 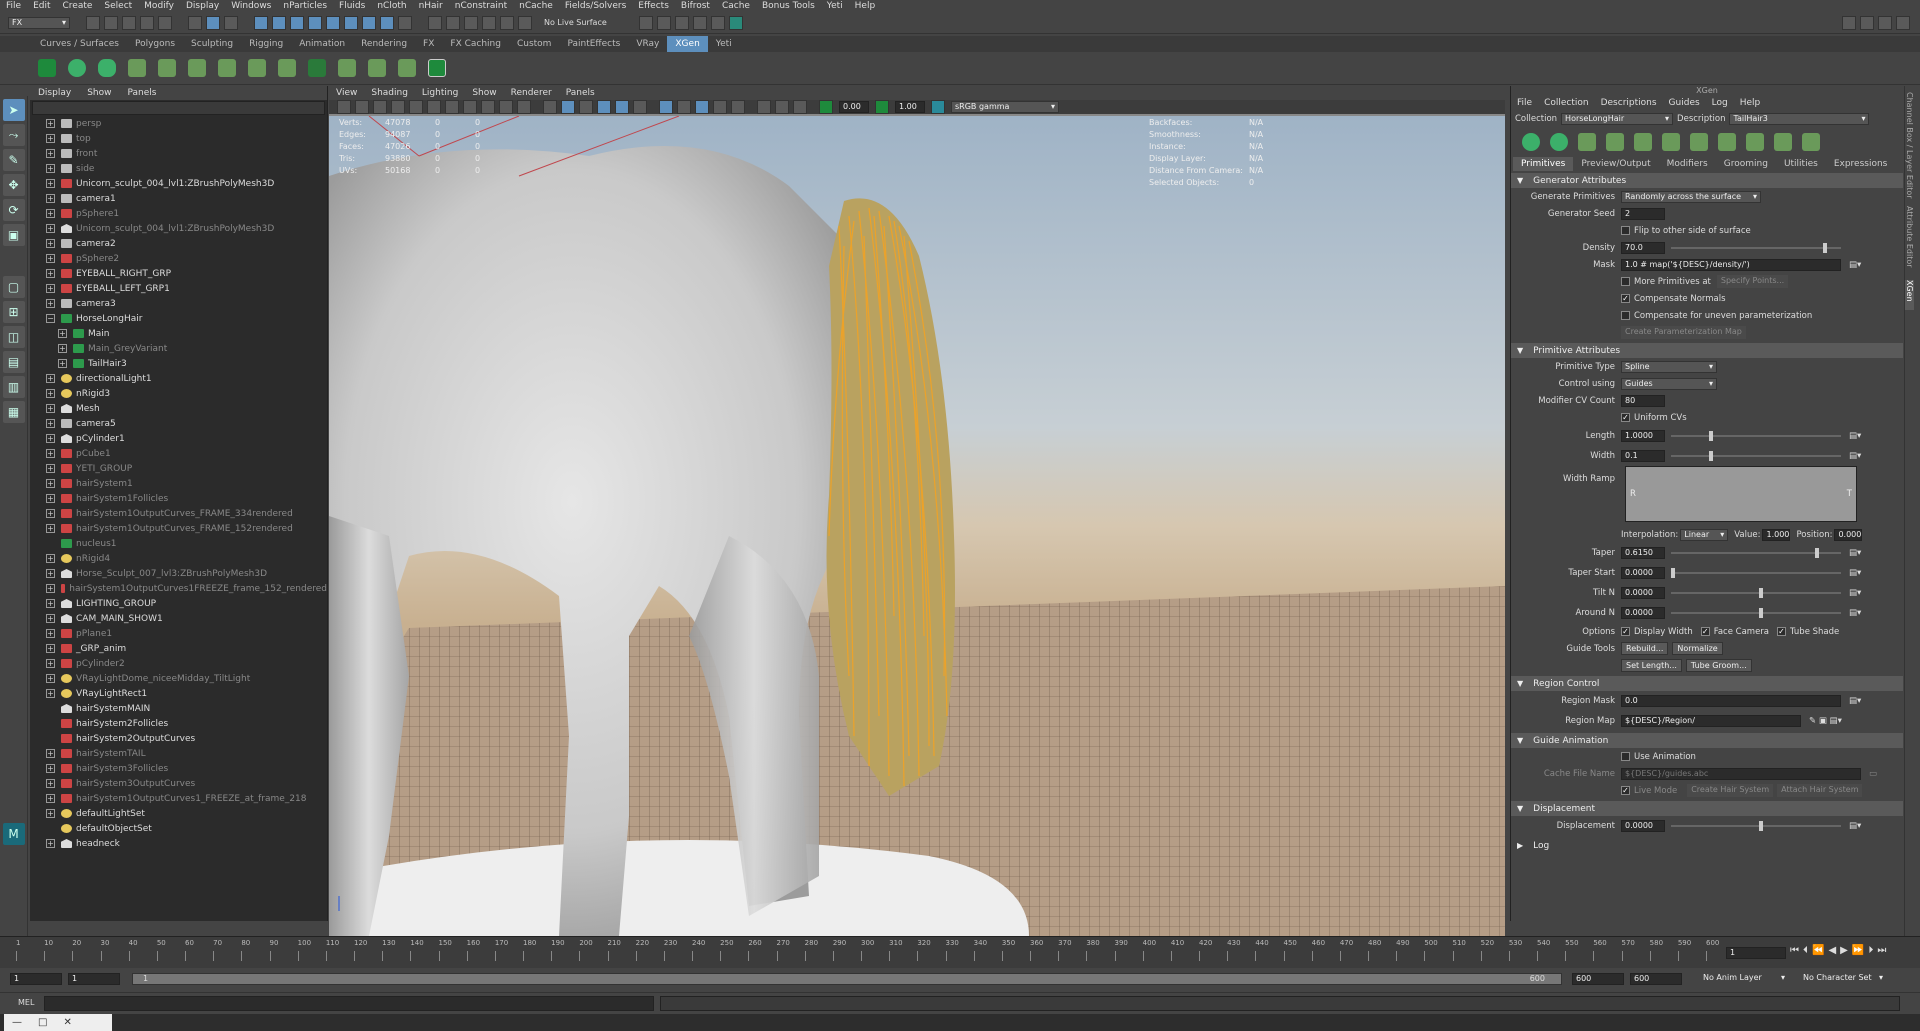 What do you see at coordinates (178, 273) in the screenshot?
I see `outliner-item: + EYEBALL_RIGHT_GRP` at bounding box center [178, 273].